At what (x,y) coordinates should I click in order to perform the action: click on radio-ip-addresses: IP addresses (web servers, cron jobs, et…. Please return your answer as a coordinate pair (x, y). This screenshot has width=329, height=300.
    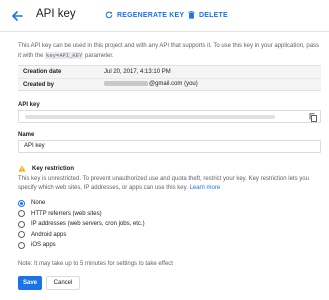
    Looking at the image, I should click on (81, 224).